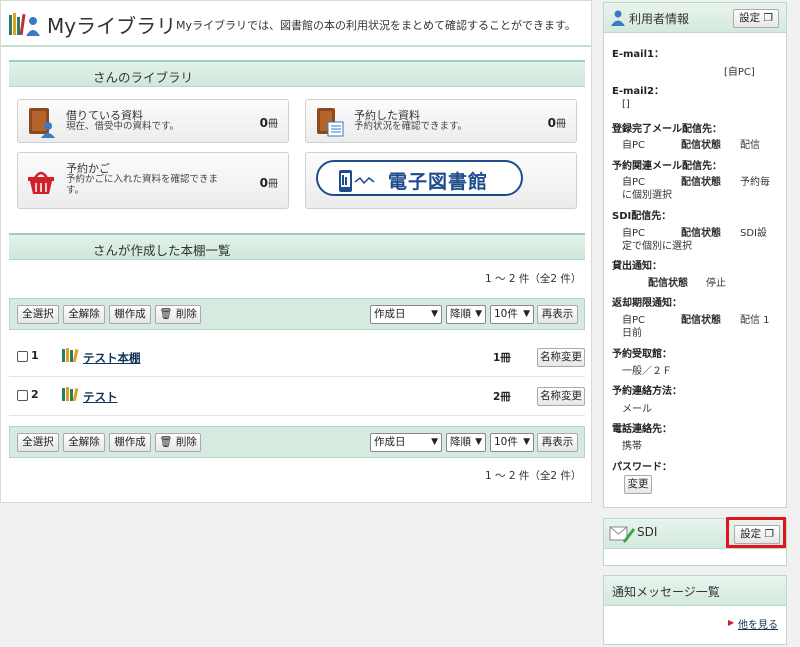  Describe the element at coordinates (668, 283) in the screenshot. I see `loan-status-label: 配信状態` at that location.